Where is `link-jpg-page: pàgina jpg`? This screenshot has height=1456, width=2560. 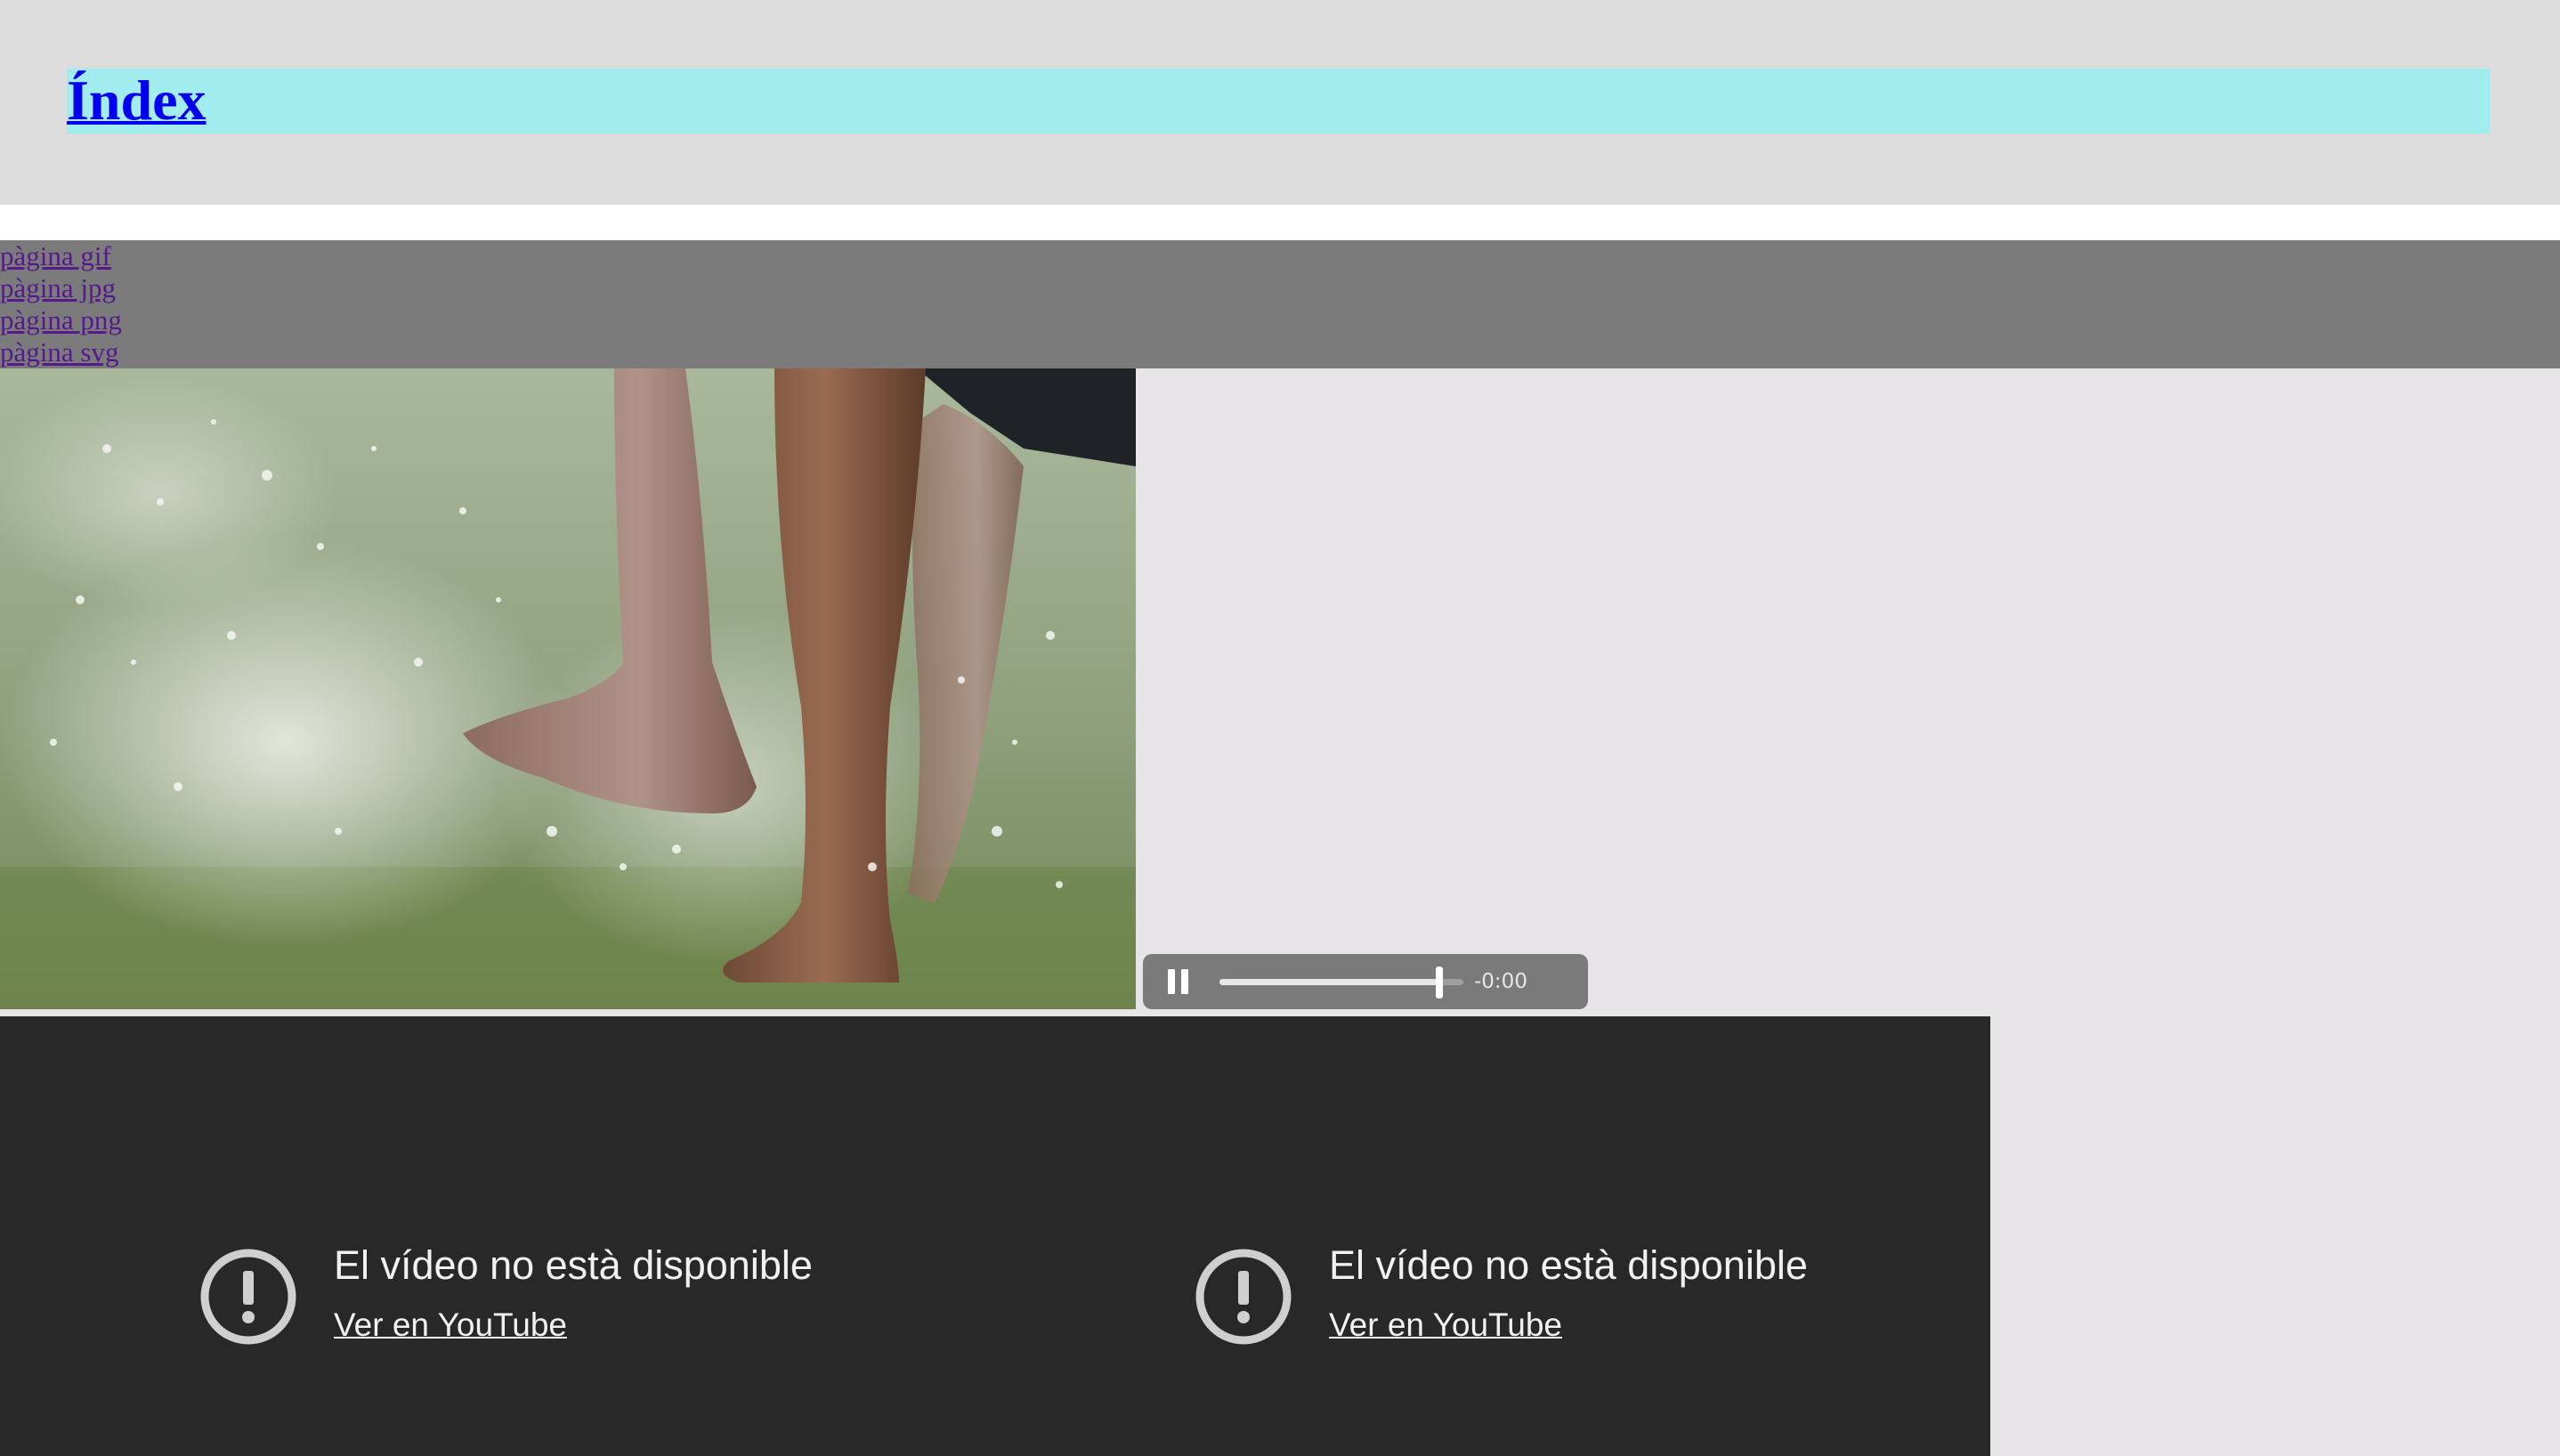
link-jpg-page: pàgina jpg is located at coordinates (1280, 288).